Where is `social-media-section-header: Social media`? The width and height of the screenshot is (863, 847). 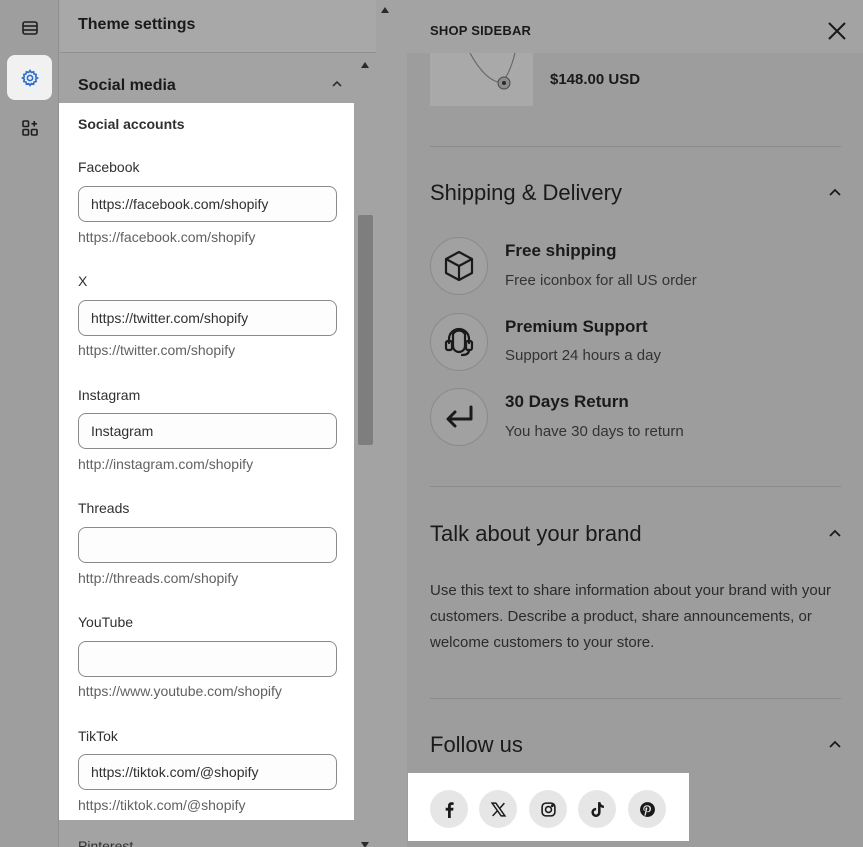
social-media-section-header: Social media is located at coordinates (207, 81).